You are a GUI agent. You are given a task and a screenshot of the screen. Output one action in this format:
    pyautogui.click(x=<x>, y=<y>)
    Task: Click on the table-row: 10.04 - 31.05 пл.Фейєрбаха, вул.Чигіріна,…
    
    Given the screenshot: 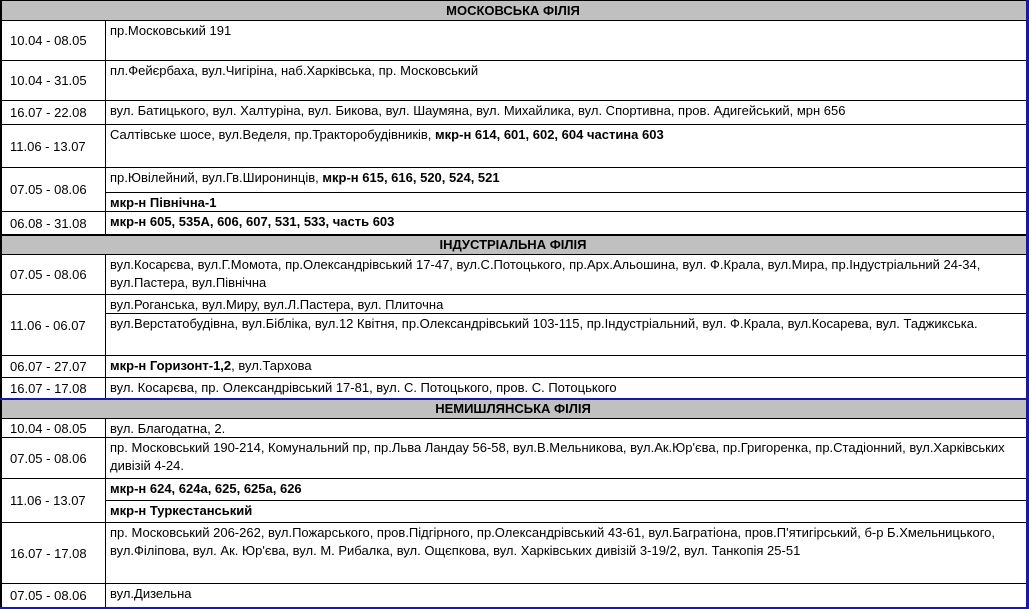 What is the action you would take?
    pyautogui.click(x=513, y=81)
    